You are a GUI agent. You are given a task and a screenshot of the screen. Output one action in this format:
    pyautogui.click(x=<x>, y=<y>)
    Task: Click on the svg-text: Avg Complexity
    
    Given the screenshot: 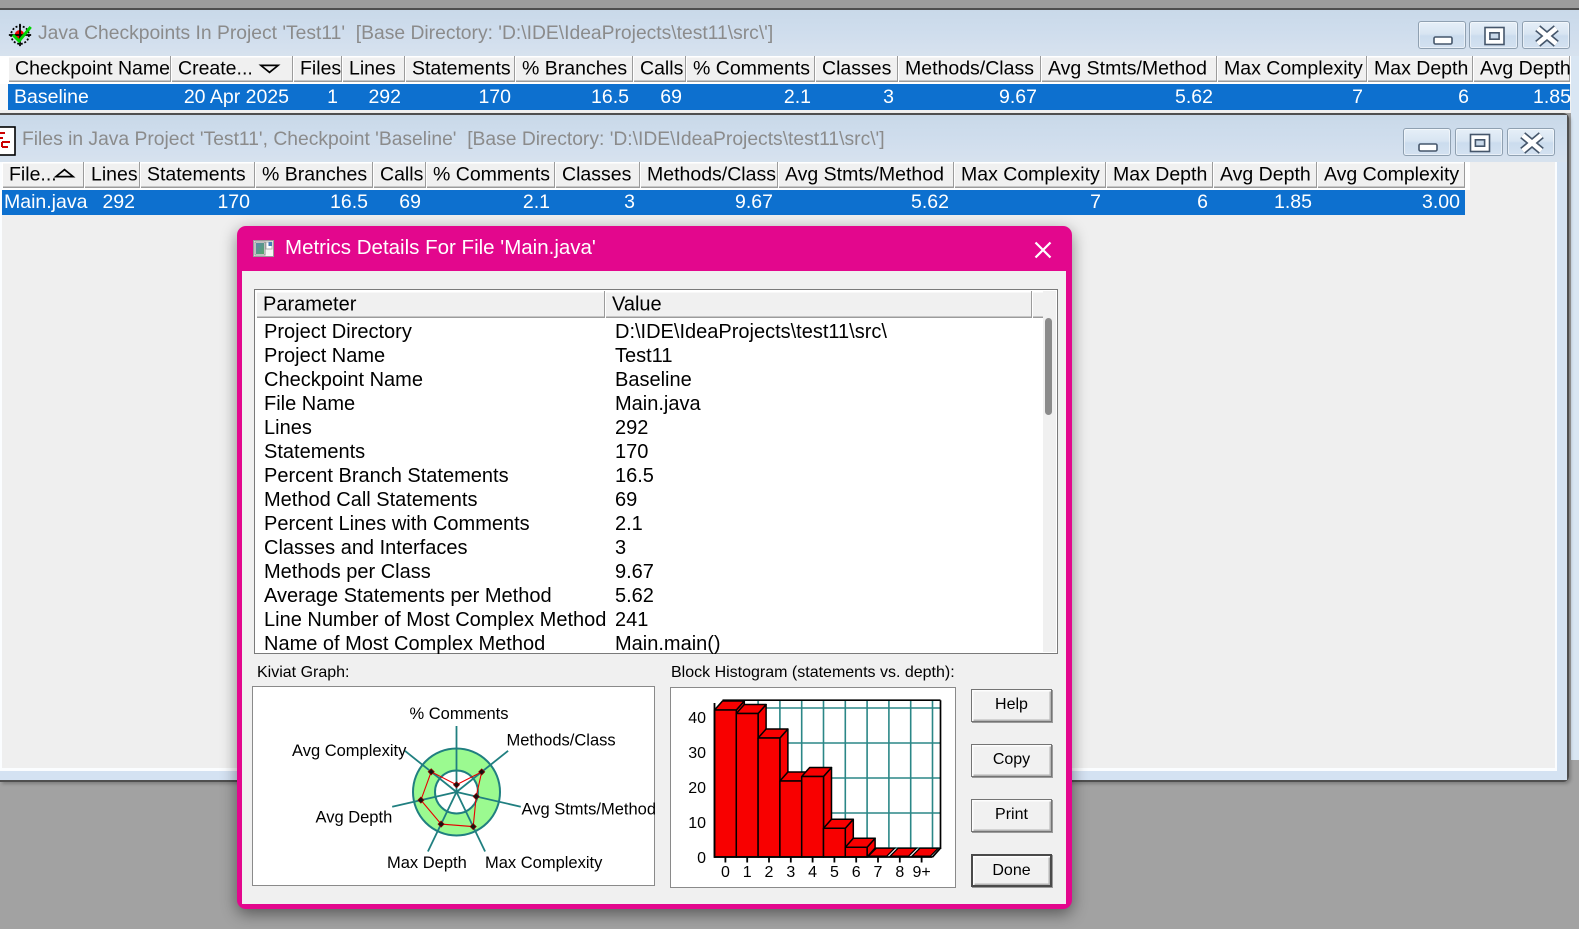 What is the action you would take?
    pyautogui.click(x=349, y=751)
    